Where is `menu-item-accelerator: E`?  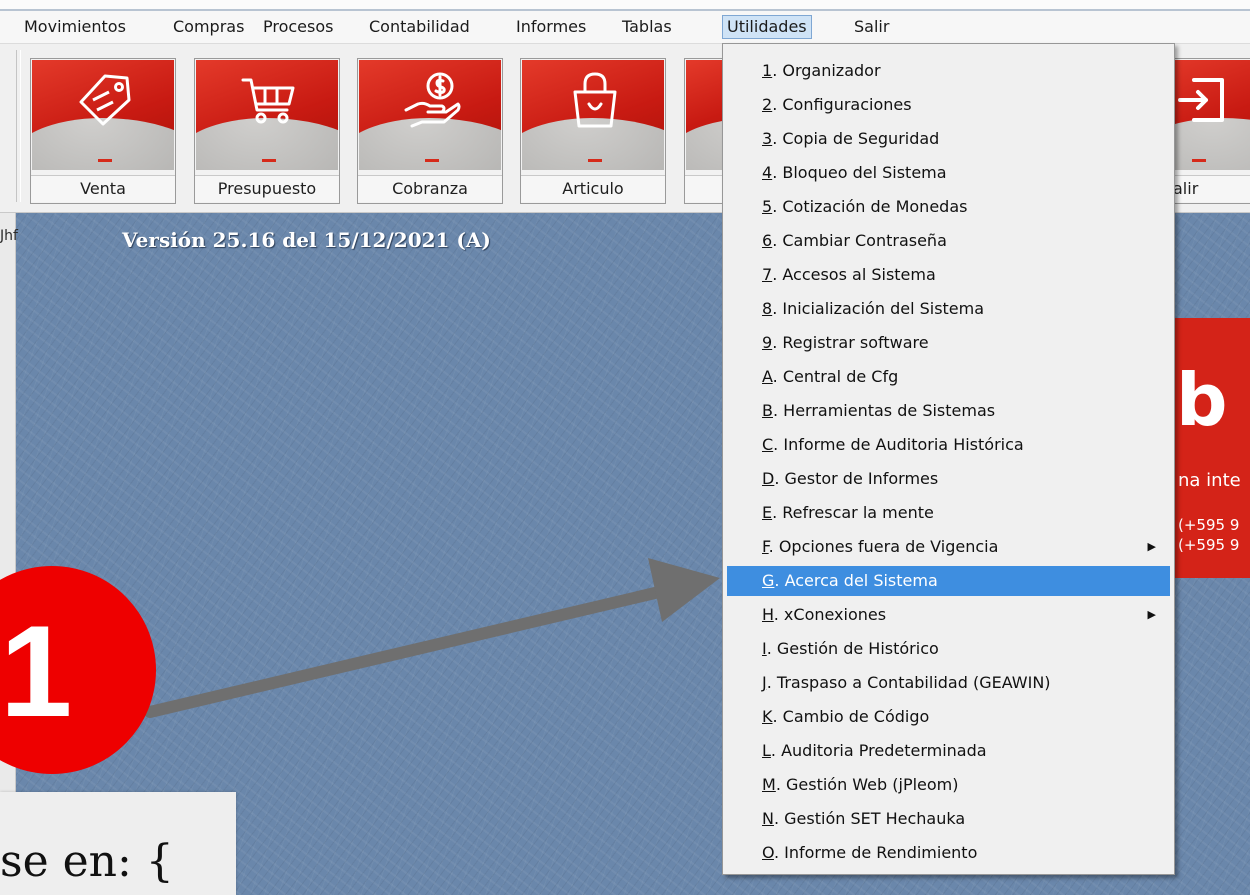 menu-item-accelerator: E is located at coordinates (767, 512).